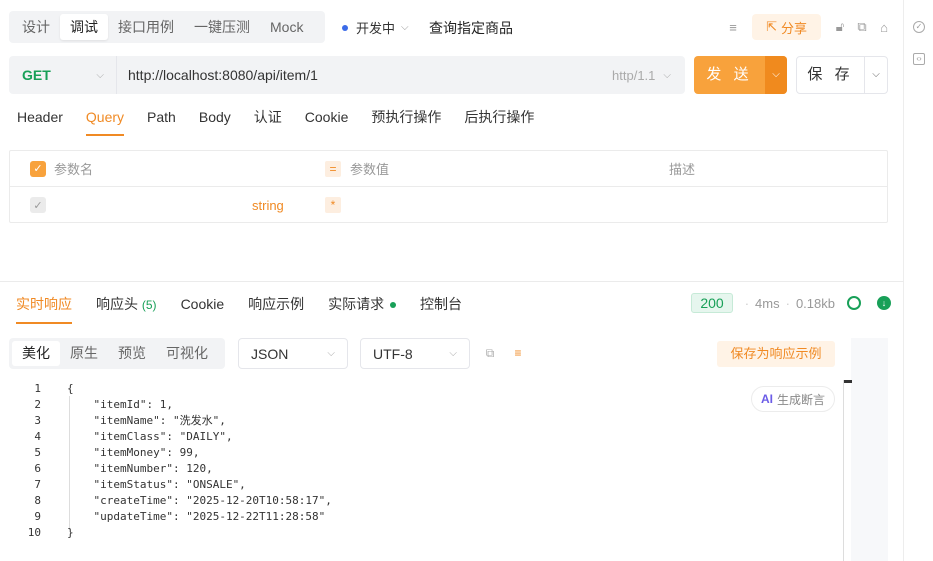 The image size is (933, 561). Describe the element at coordinates (767, 303) in the screenshot. I see `response-time: 4ms` at that location.